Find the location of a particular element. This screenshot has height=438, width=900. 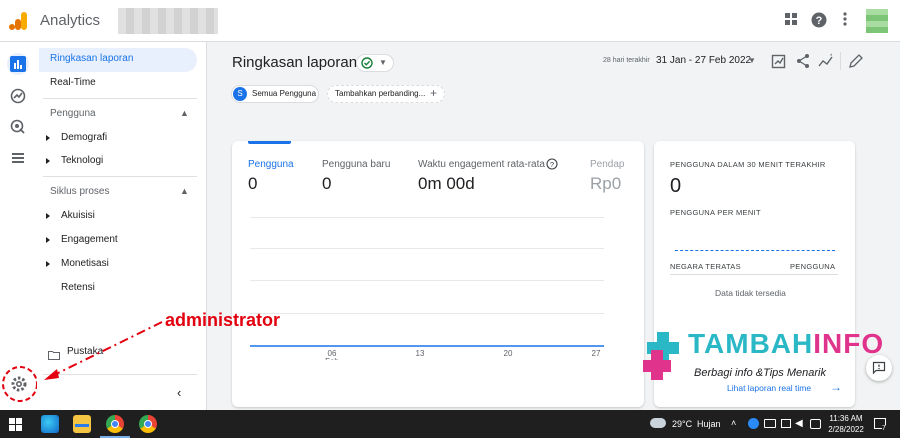

sidebar-item-demografi: Demografi is located at coordinates (84, 137).